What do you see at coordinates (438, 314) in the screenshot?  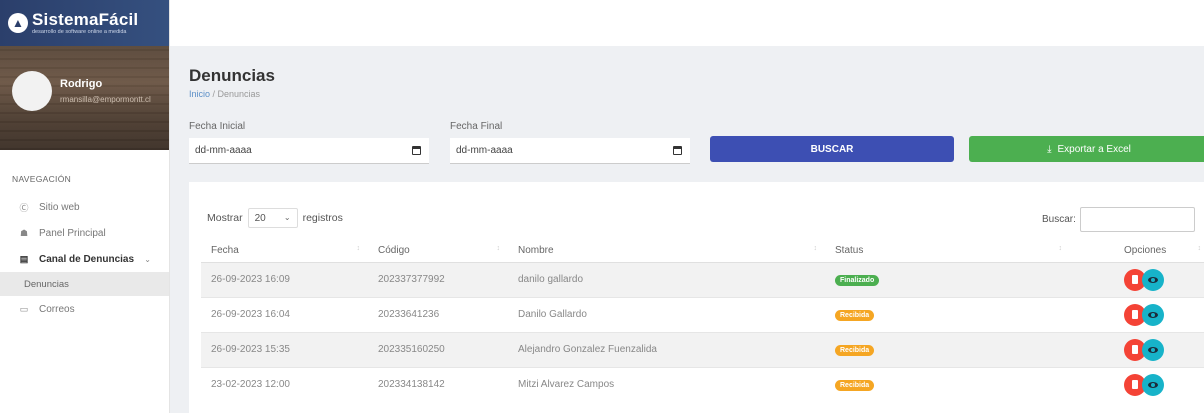 I see `cell-codigo: 20233641236` at bounding box center [438, 314].